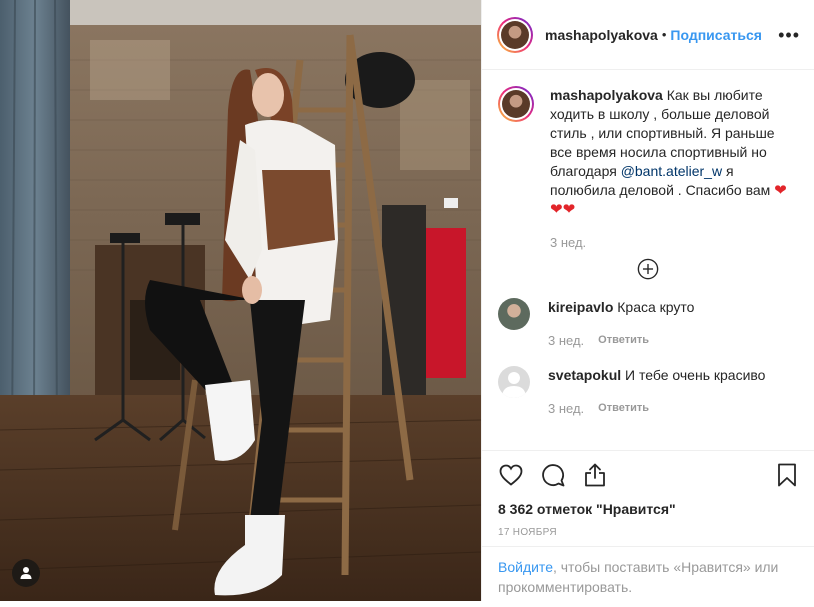 The height and width of the screenshot is (607, 814). I want to click on comment-icon, so click(553, 475).